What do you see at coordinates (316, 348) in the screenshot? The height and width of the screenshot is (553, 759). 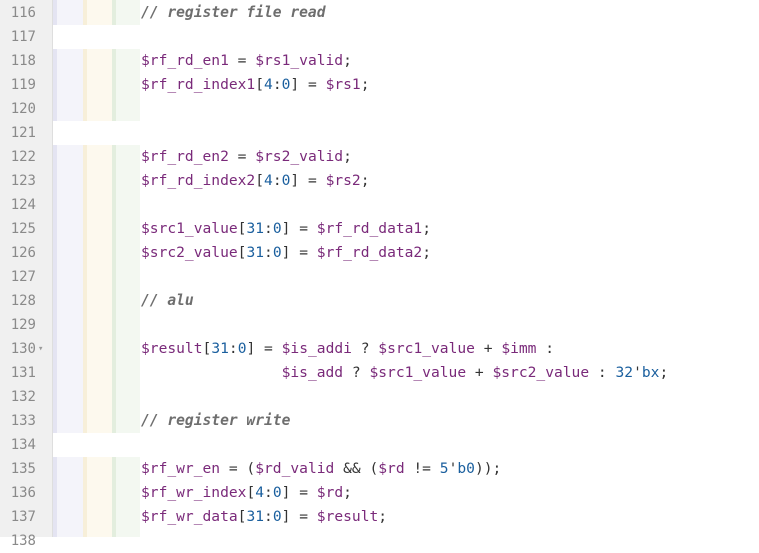 I see `token-sig: $is_addi` at bounding box center [316, 348].